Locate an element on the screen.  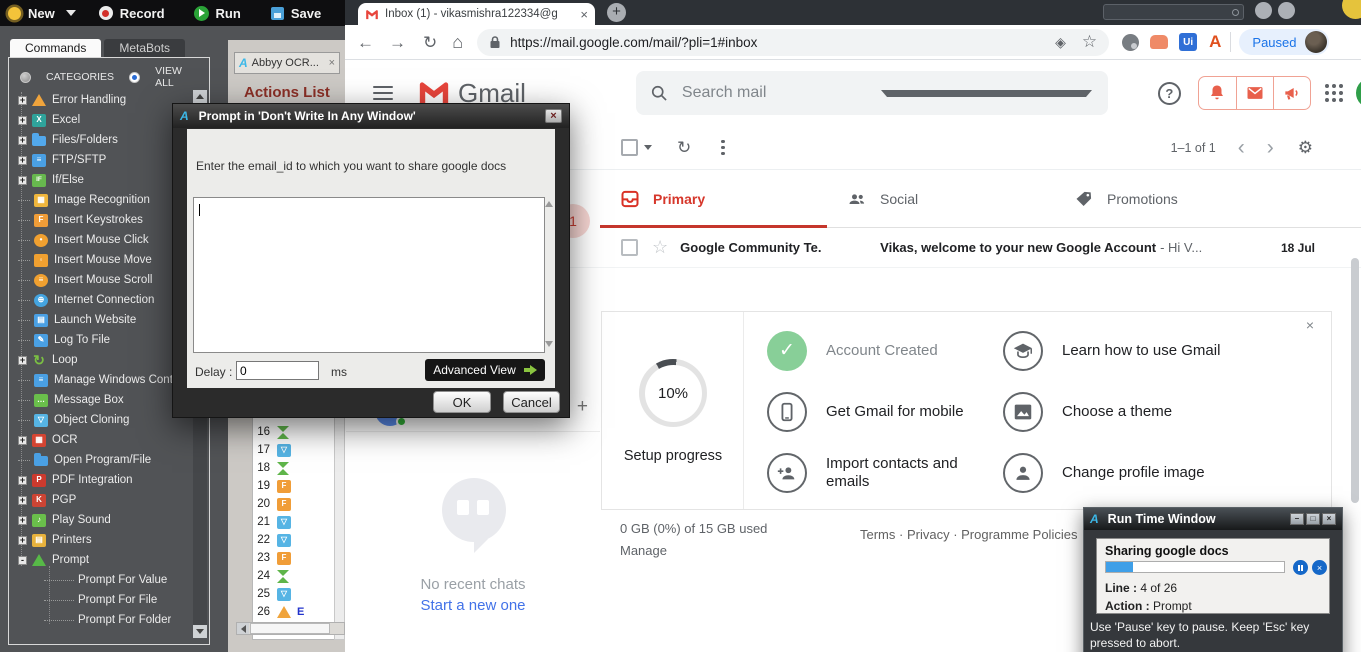
run-button: Run is located at coordinates (228, 13).